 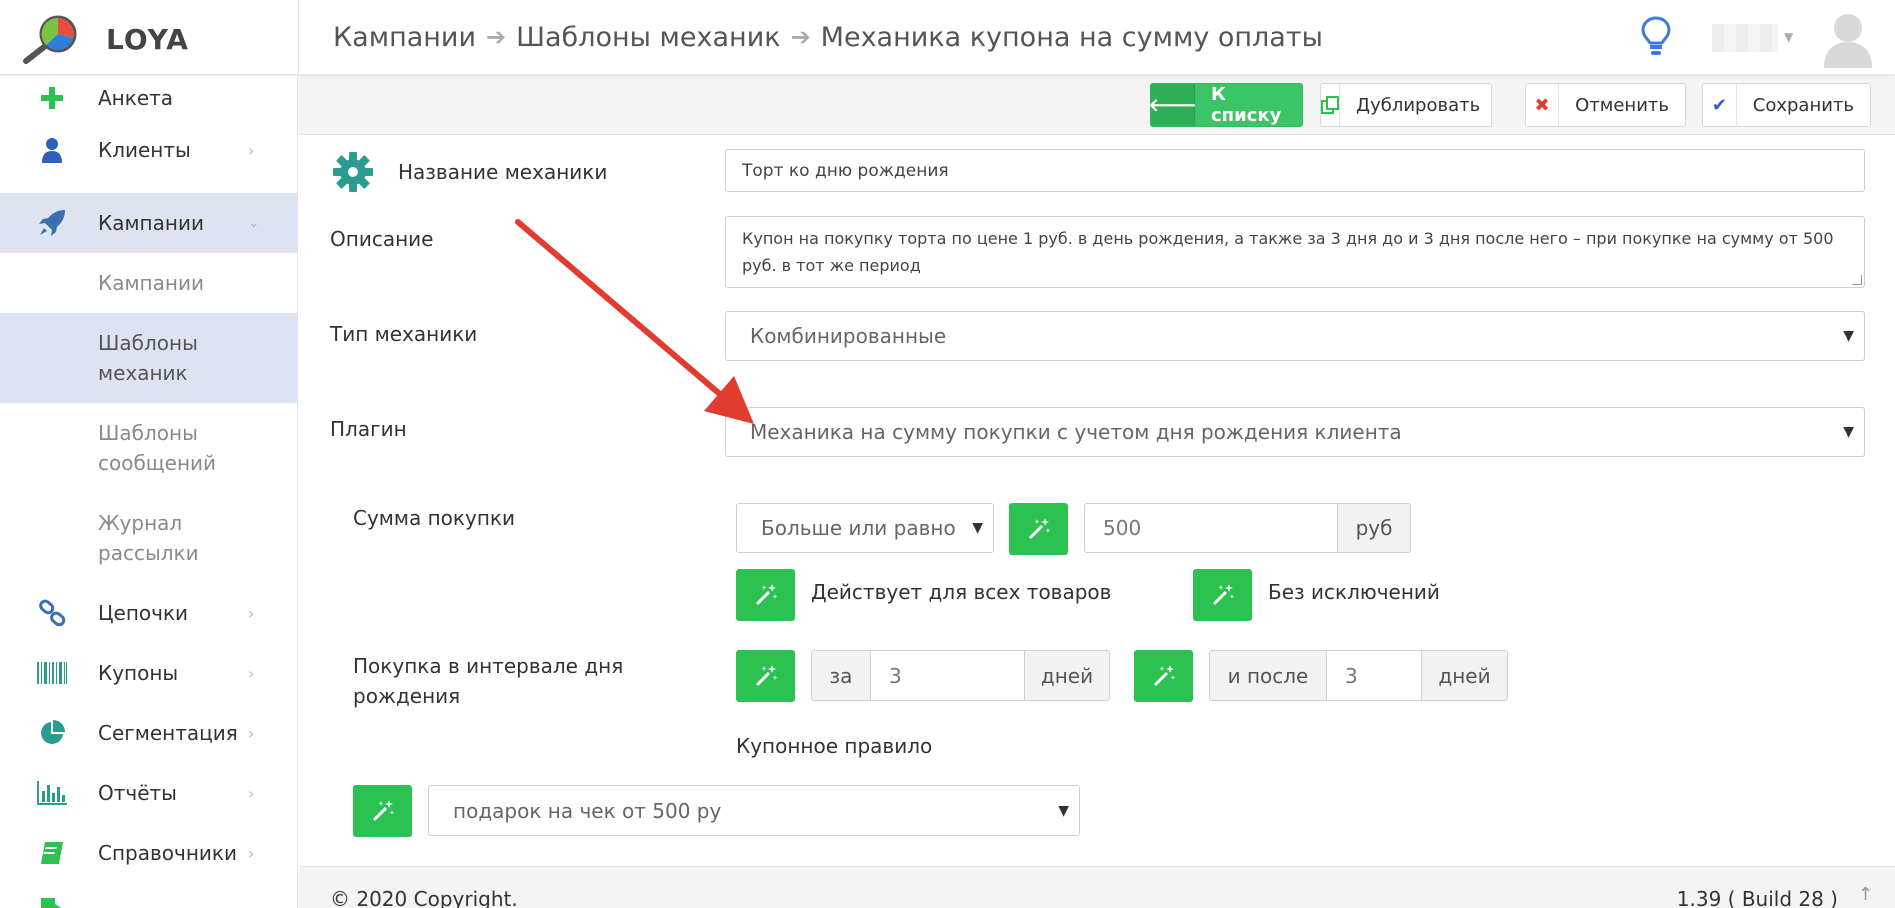 What do you see at coordinates (52, 673) in the screenshot?
I see `barcode-icon` at bounding box center [52, 673].